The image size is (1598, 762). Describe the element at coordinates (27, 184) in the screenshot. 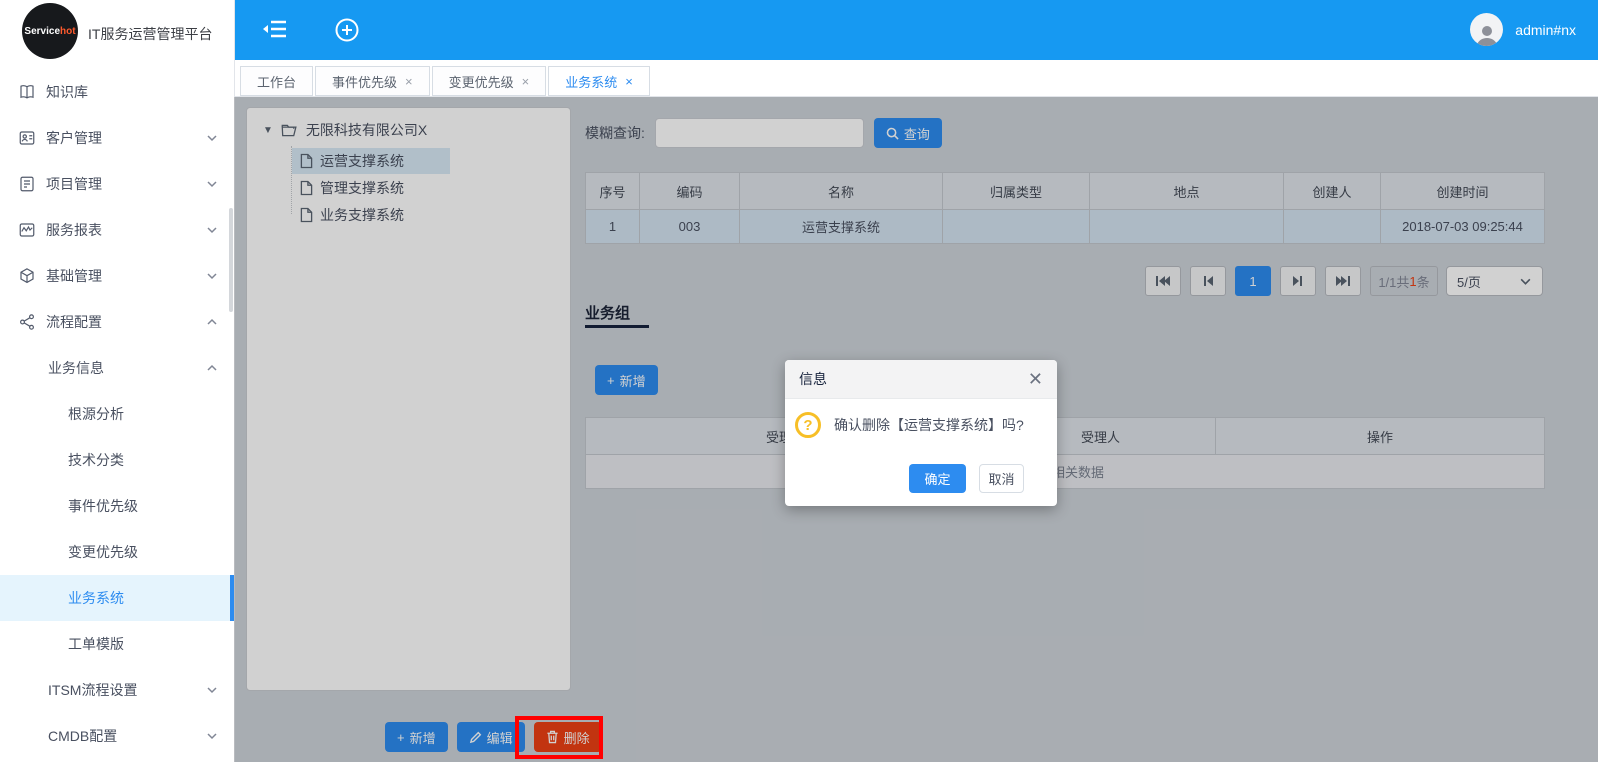

I see `project-icon` at that location.